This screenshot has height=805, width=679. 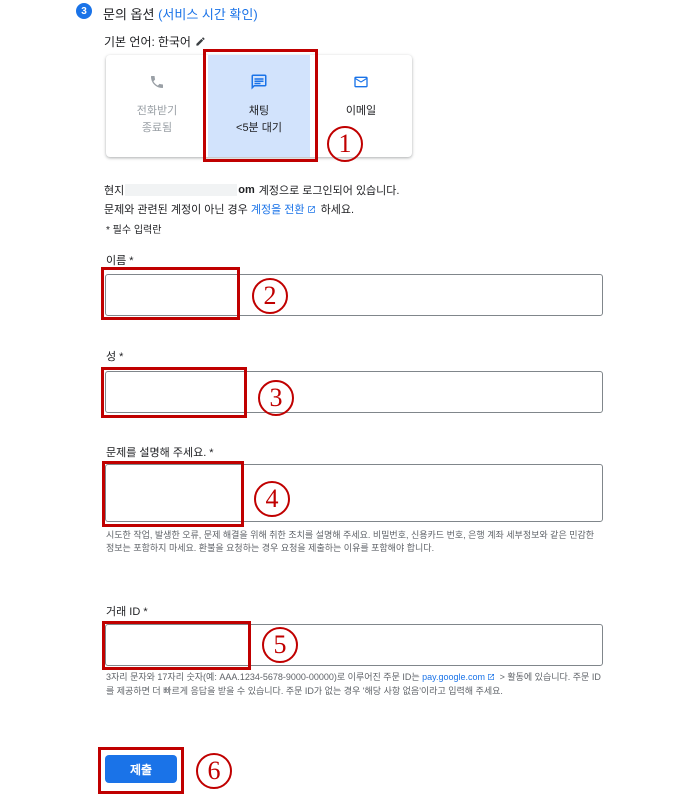 What do you see at coordinates (181, 190) in the screenshot?
I see `redacted-email` at bounding box center [181, 190].